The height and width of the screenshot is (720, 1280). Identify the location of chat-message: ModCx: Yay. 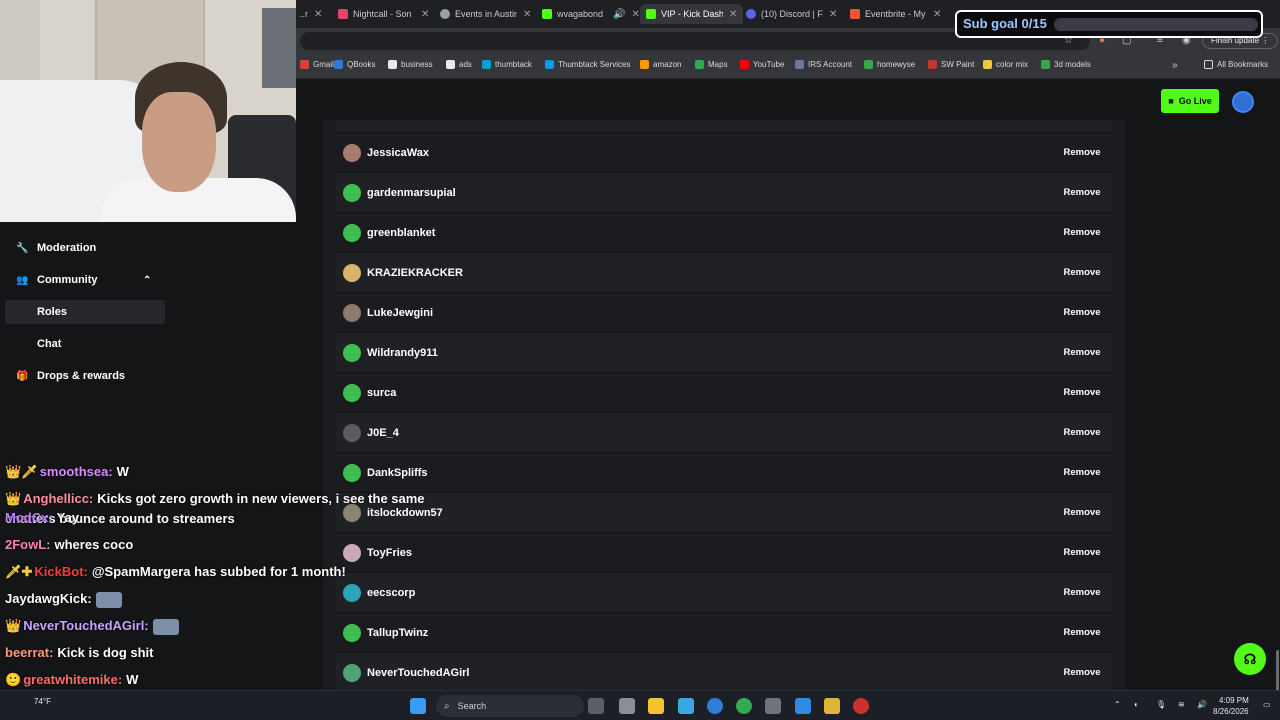
(215, 518).